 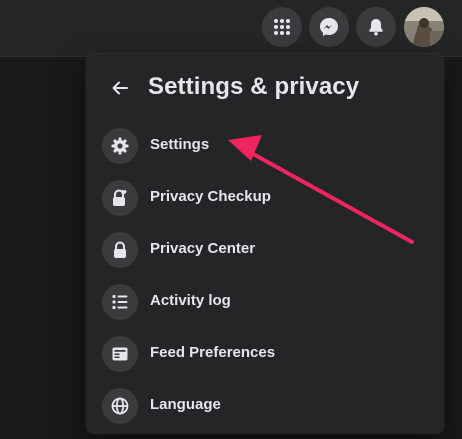 What do you see at coordinates (265, 148) in the screenshot?
I see `menu-item-settings: Settings` at bounding box center [265, 148].